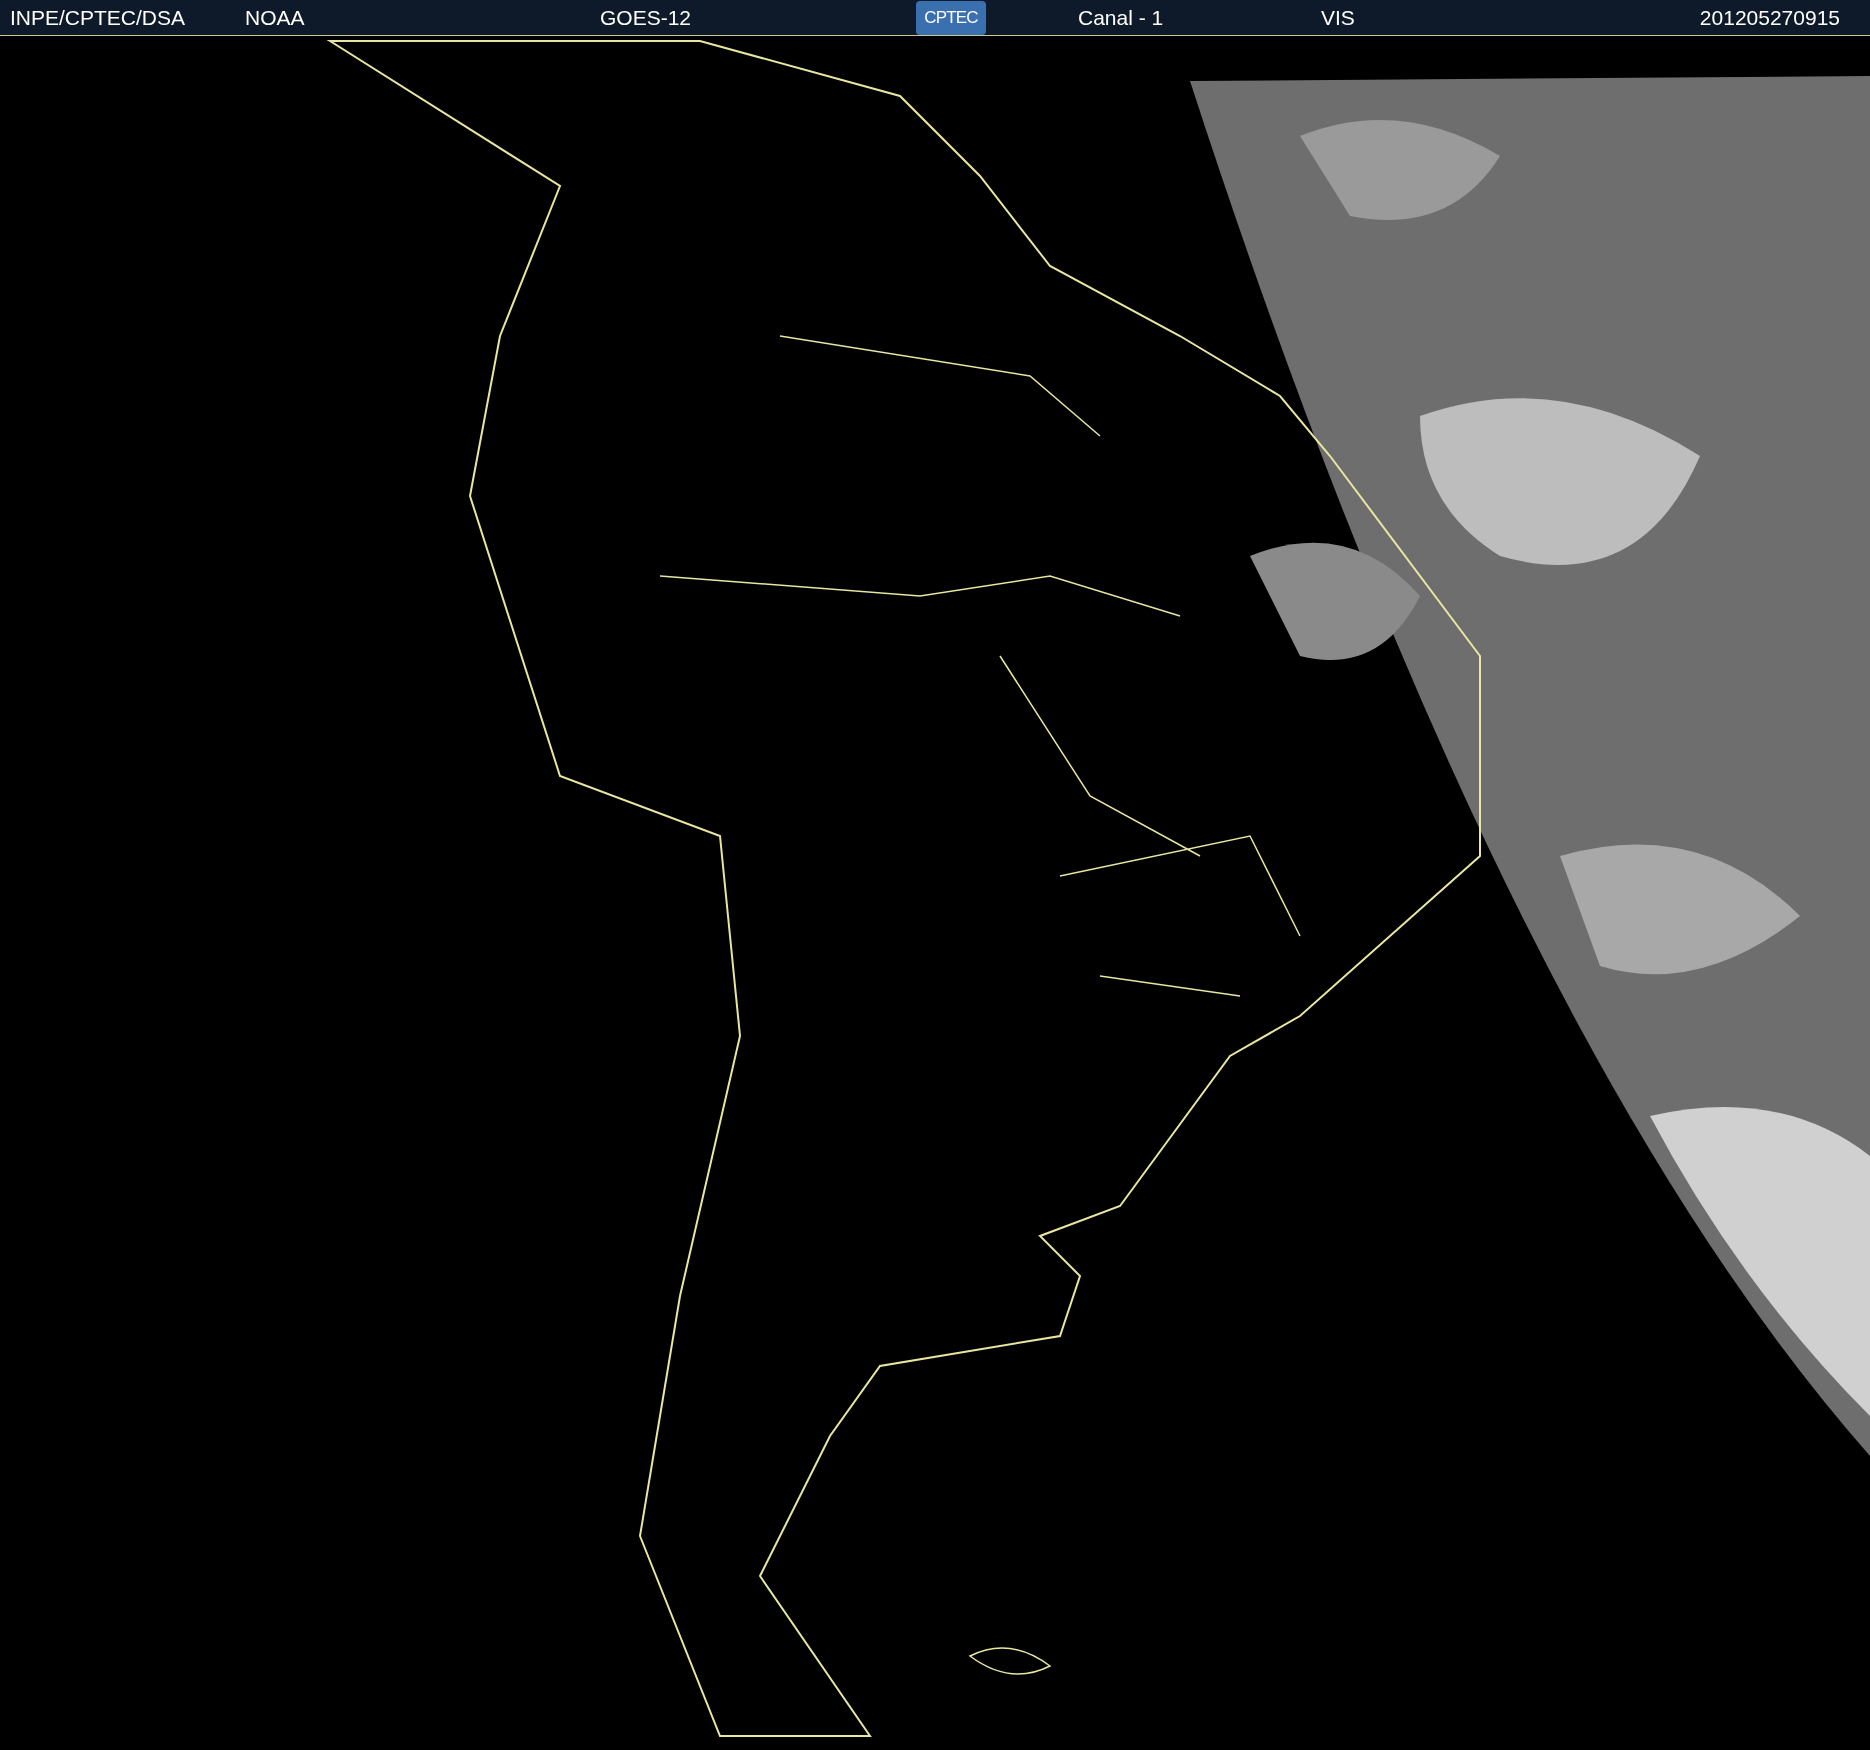 Image resolution: width=1870 pixels, height=1750 pixels. What do you see at coordinates (275, 17) in the screenshot?
I see `agency-label: NOAA` at bounding box center [275, 17].